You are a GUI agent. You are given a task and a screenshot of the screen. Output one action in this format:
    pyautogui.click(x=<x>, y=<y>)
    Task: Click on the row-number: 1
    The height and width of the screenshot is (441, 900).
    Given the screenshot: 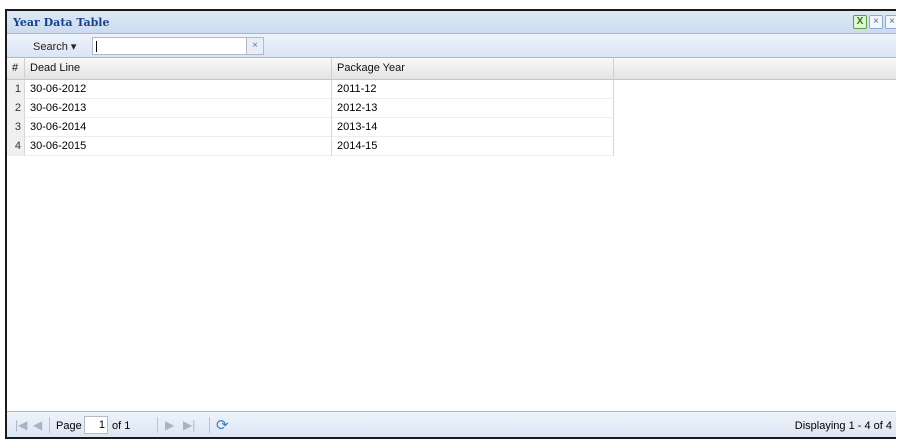 What is the action you would take?
    pyautogui.click(x=16, y=89)
    